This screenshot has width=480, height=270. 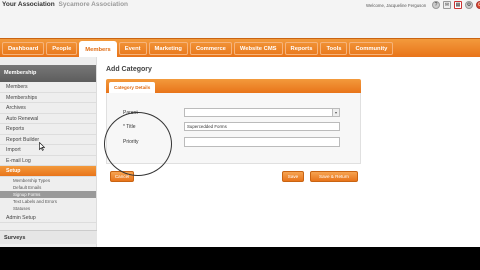 What do you see at coordinates (48, 201) in the screenshot?
I see `sidebar-sub-text-labels: Text Labels and Errors` at bounding box center [48, 201].